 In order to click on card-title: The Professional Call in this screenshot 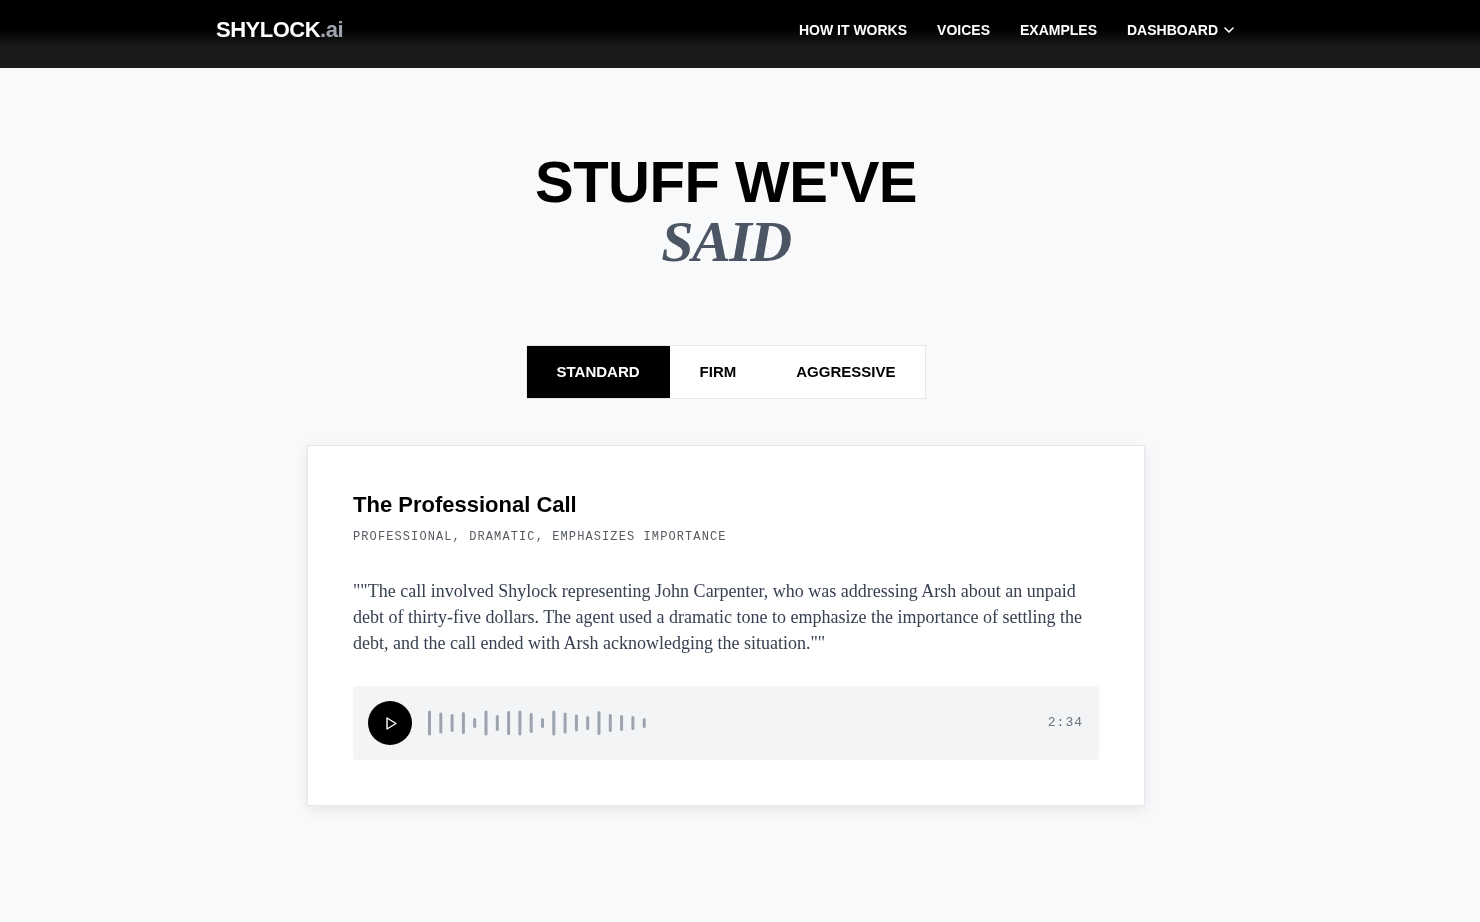, I will do `click(465, 505)`.